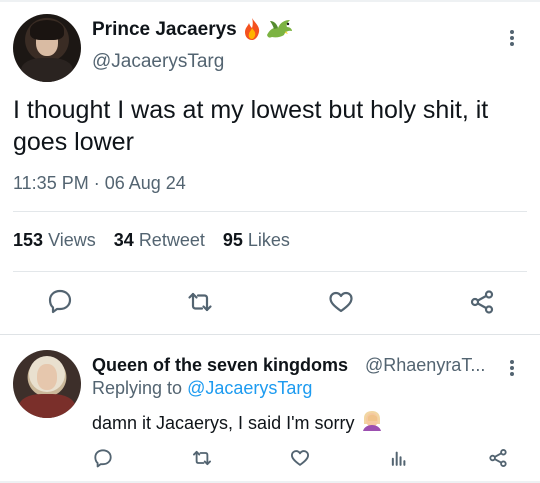 This screenshot has width=540, height=483. I want to click on author-display-name: Prince Jacaerys, so click(164, 30).